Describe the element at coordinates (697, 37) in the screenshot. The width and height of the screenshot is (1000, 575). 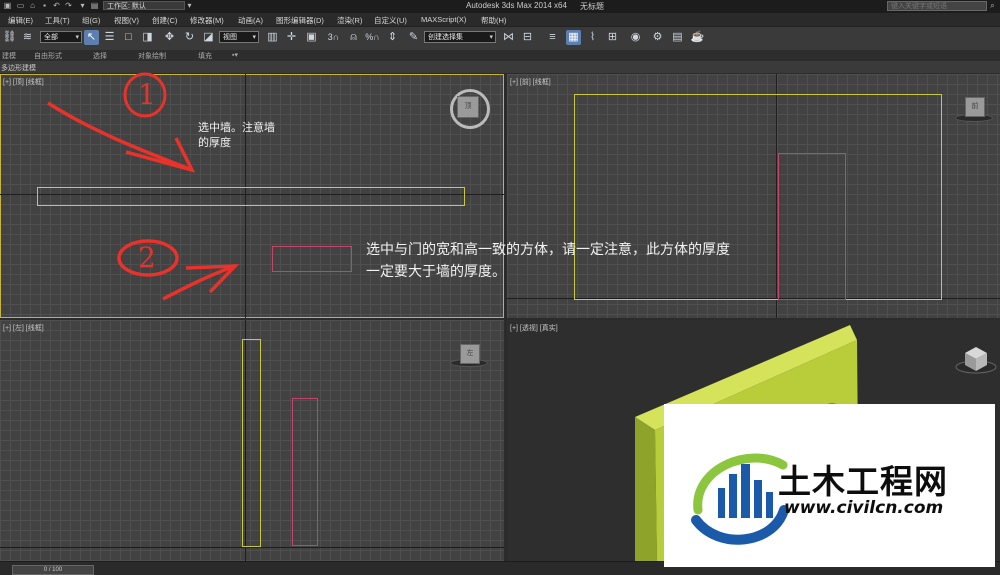
I see `render-production-icon: ☕` at that location.